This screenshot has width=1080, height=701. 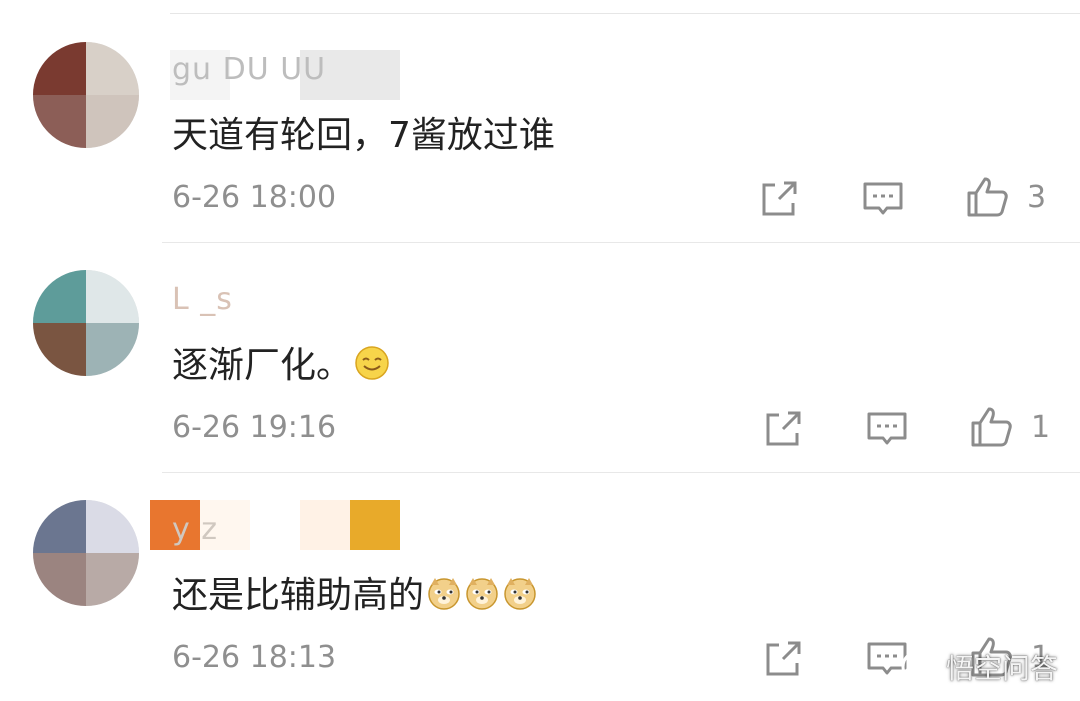 I want to click on comment-text: 还是比辅助高的, so click(x=355, y=592).